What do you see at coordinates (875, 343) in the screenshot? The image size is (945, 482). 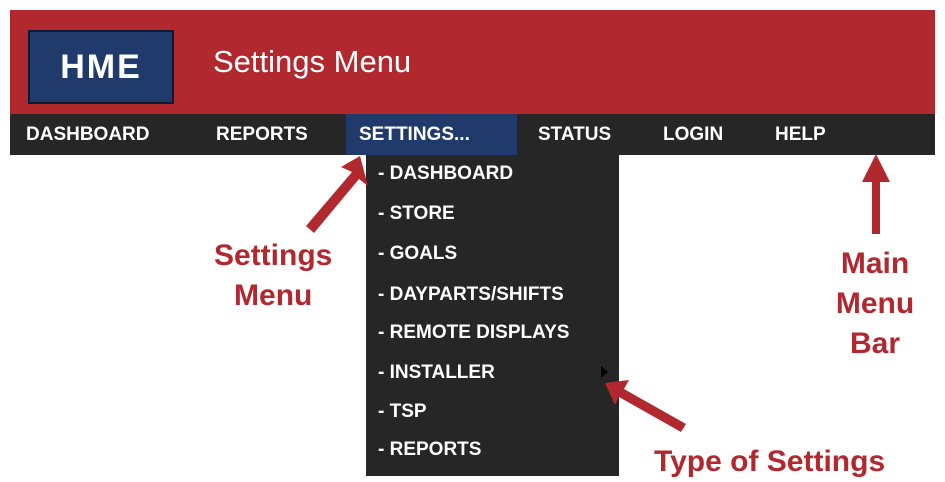 I see `main-menu-bar-annotation-line3: Bar` at bounding box center [875, 343].